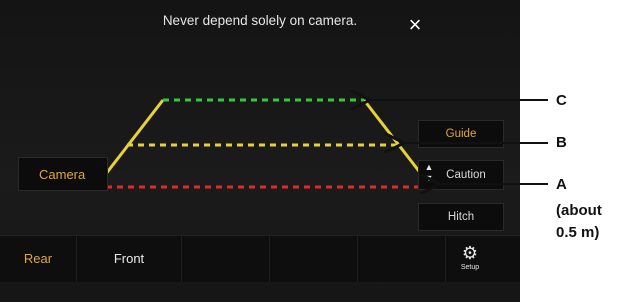 This screenshot has height=302, width=628. Describe the element at coordinates (561, 184) in the screenshot. I see `callout-label-a: A` at that location.